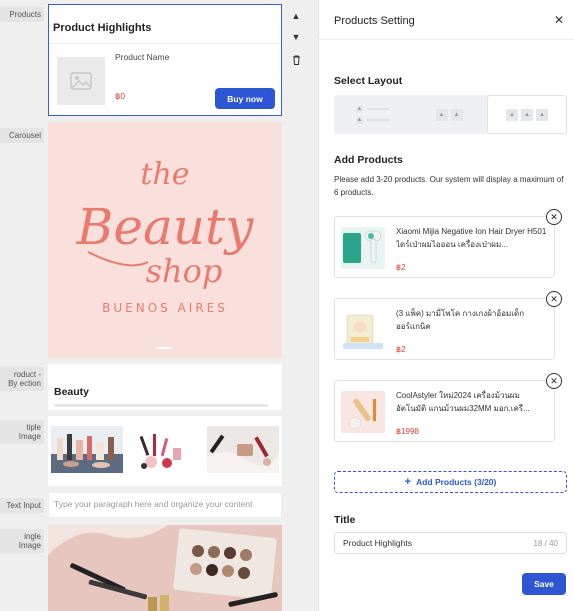 This screenshot has width=574, height=611. What do you see at coordinates (72, 392) in the screenshot?
I see `section-title: Beauty` at bounding box center [72, 392].